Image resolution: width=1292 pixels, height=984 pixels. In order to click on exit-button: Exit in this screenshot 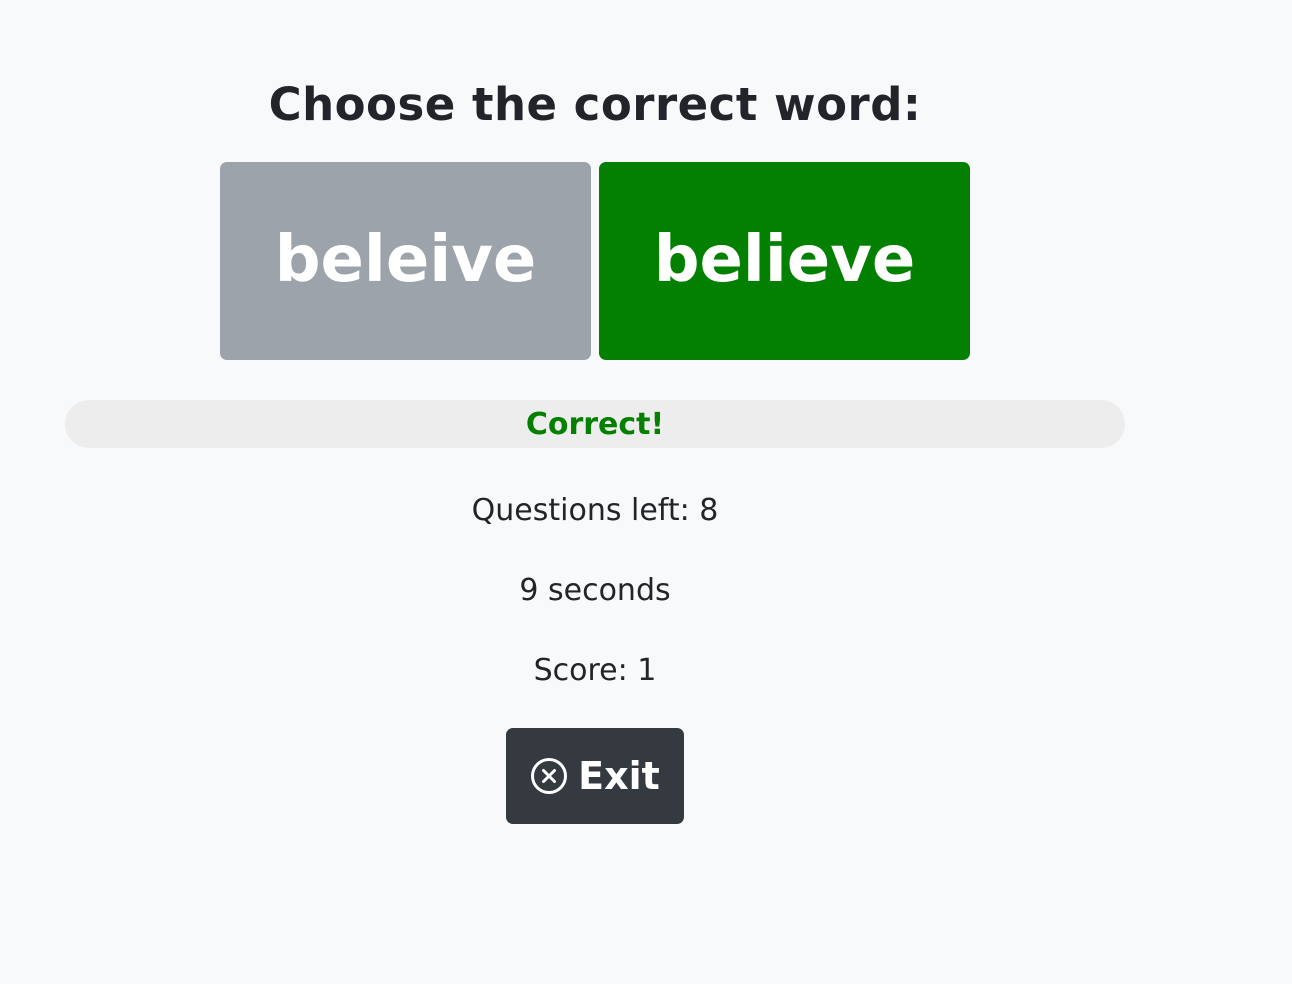, I will do `click(595, 776)`.